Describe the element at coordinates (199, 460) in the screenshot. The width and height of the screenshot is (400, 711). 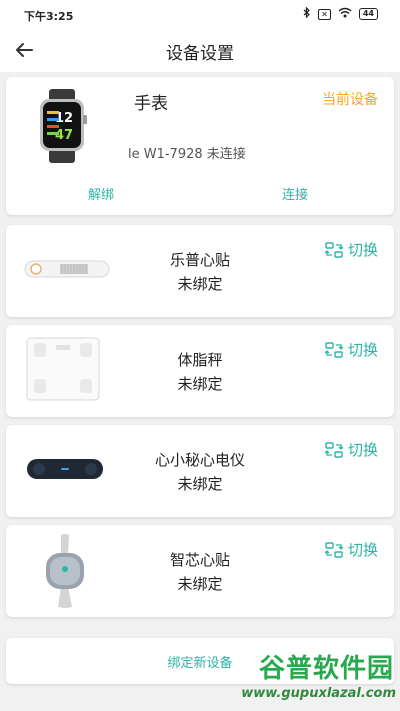
I see `device-name: 心小秘心电仪` at that location.